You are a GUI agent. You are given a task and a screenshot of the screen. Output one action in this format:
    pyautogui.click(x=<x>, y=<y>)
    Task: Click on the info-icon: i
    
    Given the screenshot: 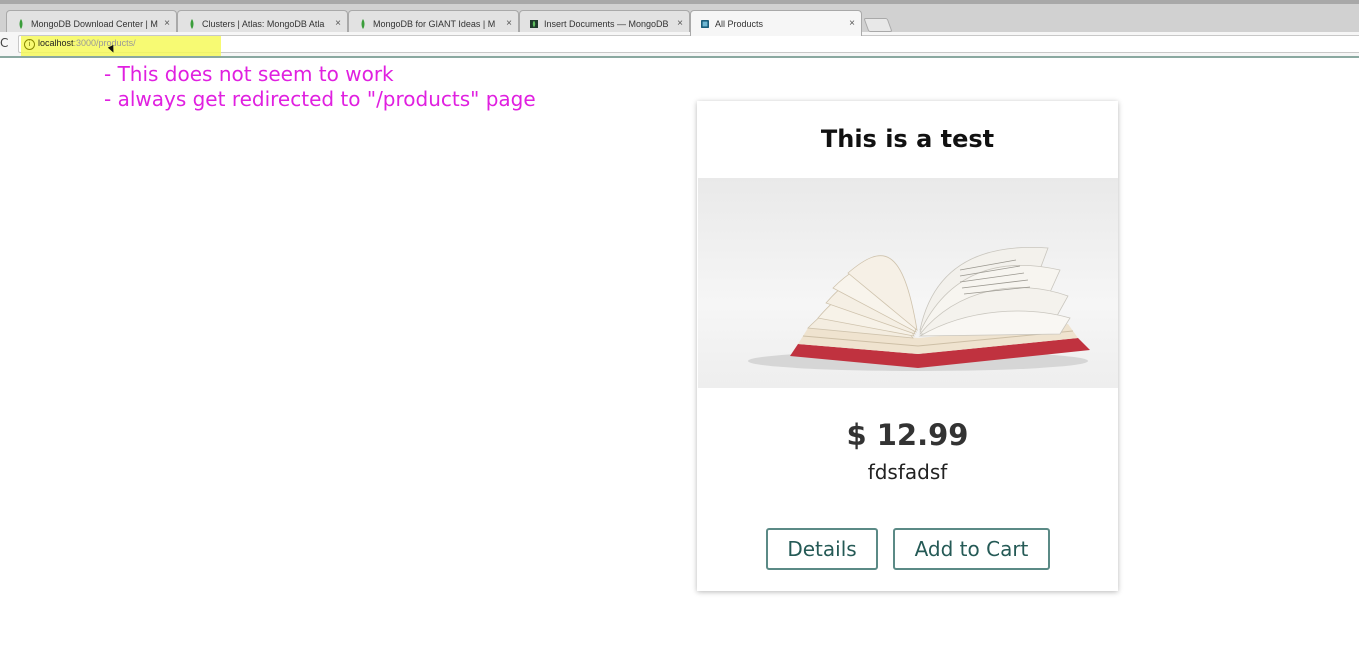 What is the action you would take?
    pyautogui.click(x=29, y=44)
    